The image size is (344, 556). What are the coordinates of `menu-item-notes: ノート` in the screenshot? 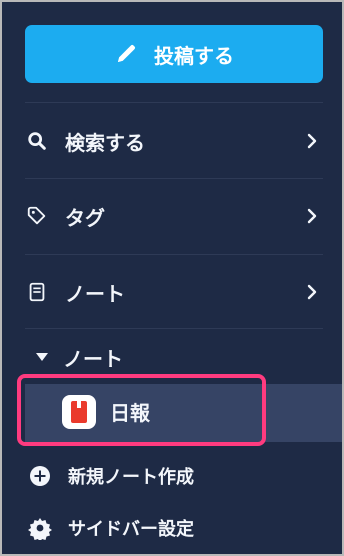 It's located at (174, 292).